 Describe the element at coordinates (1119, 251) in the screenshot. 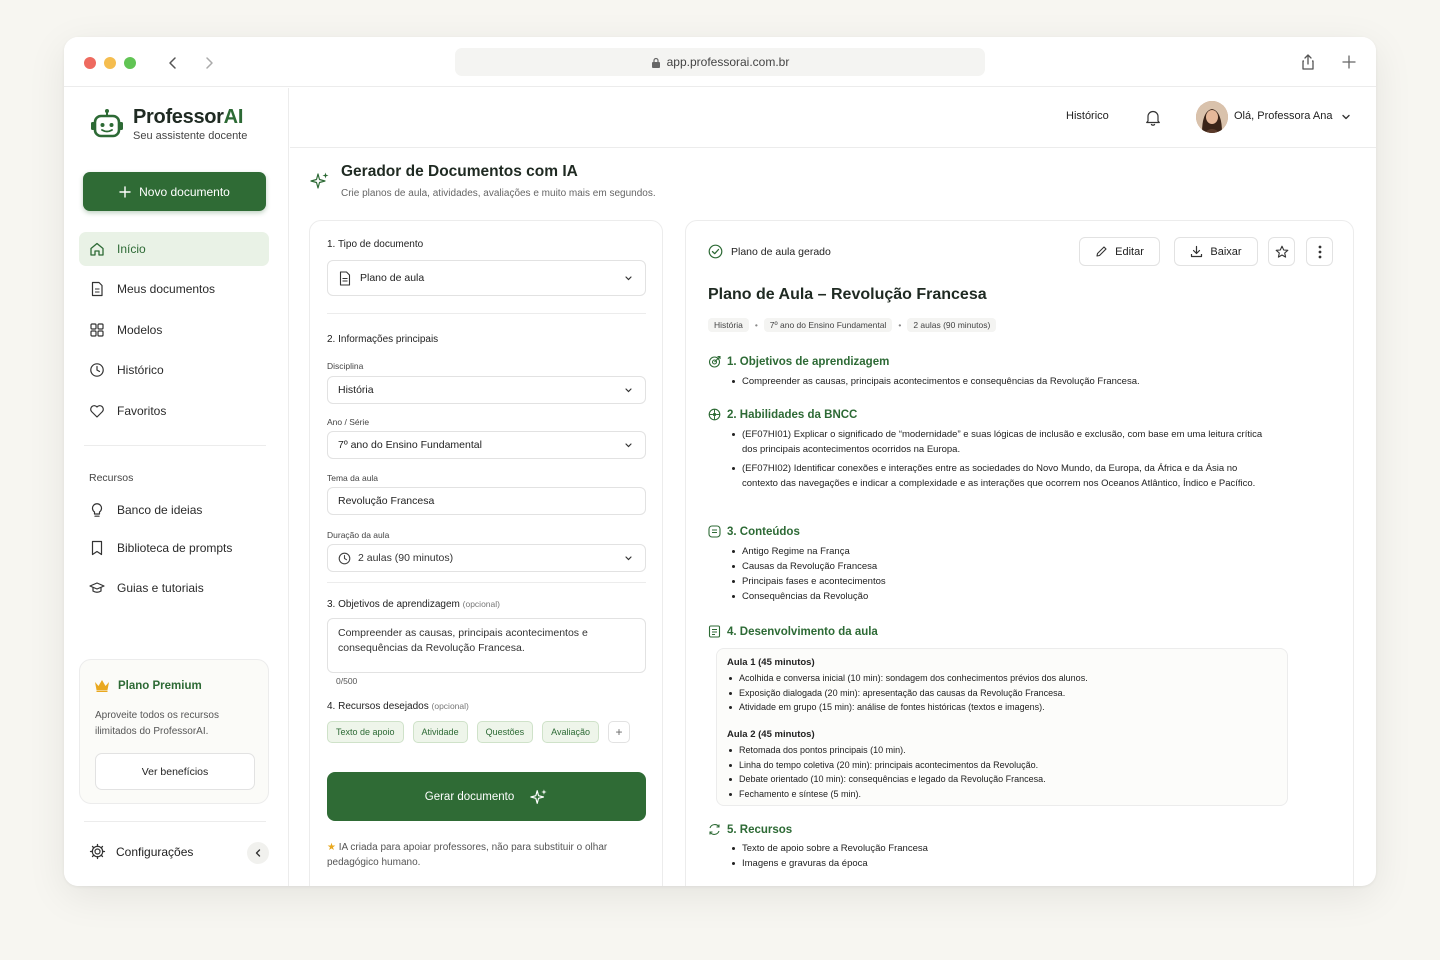

I see `edit-button: Editar` at that location.